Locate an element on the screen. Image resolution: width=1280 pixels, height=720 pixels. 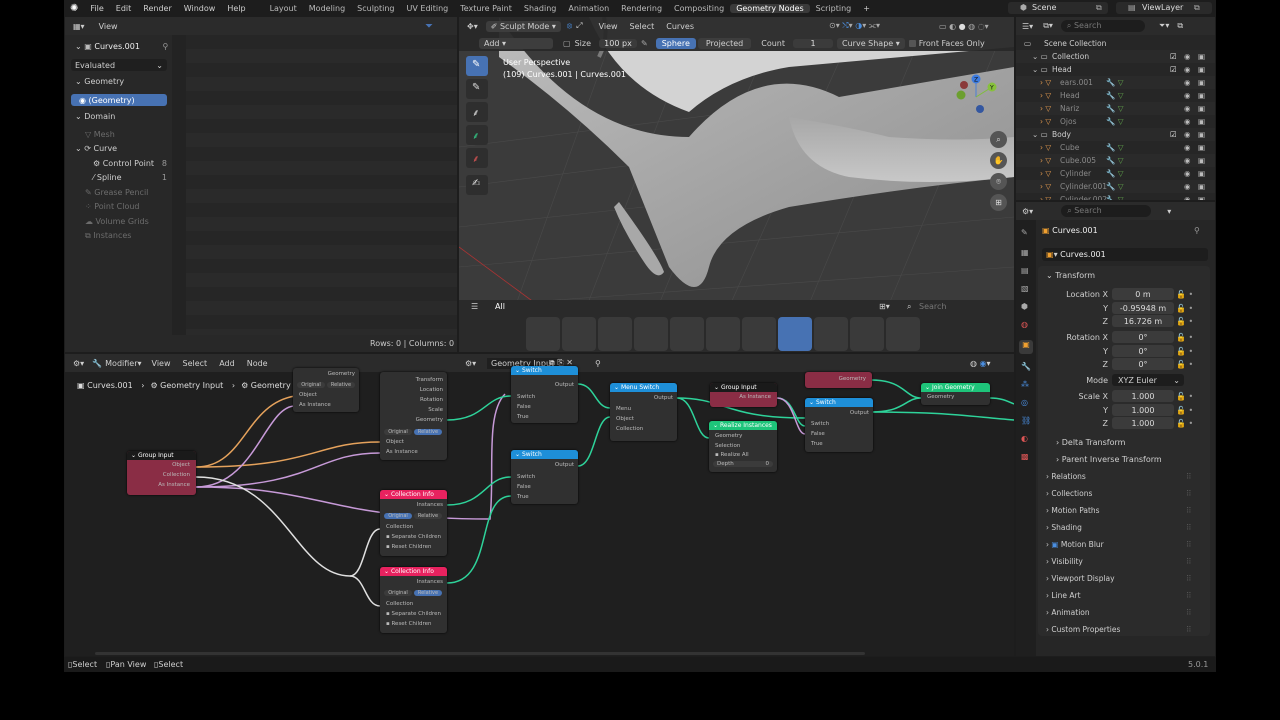
brush-mode-dropdown: Add ▾ is located at coordinates (516, 43).